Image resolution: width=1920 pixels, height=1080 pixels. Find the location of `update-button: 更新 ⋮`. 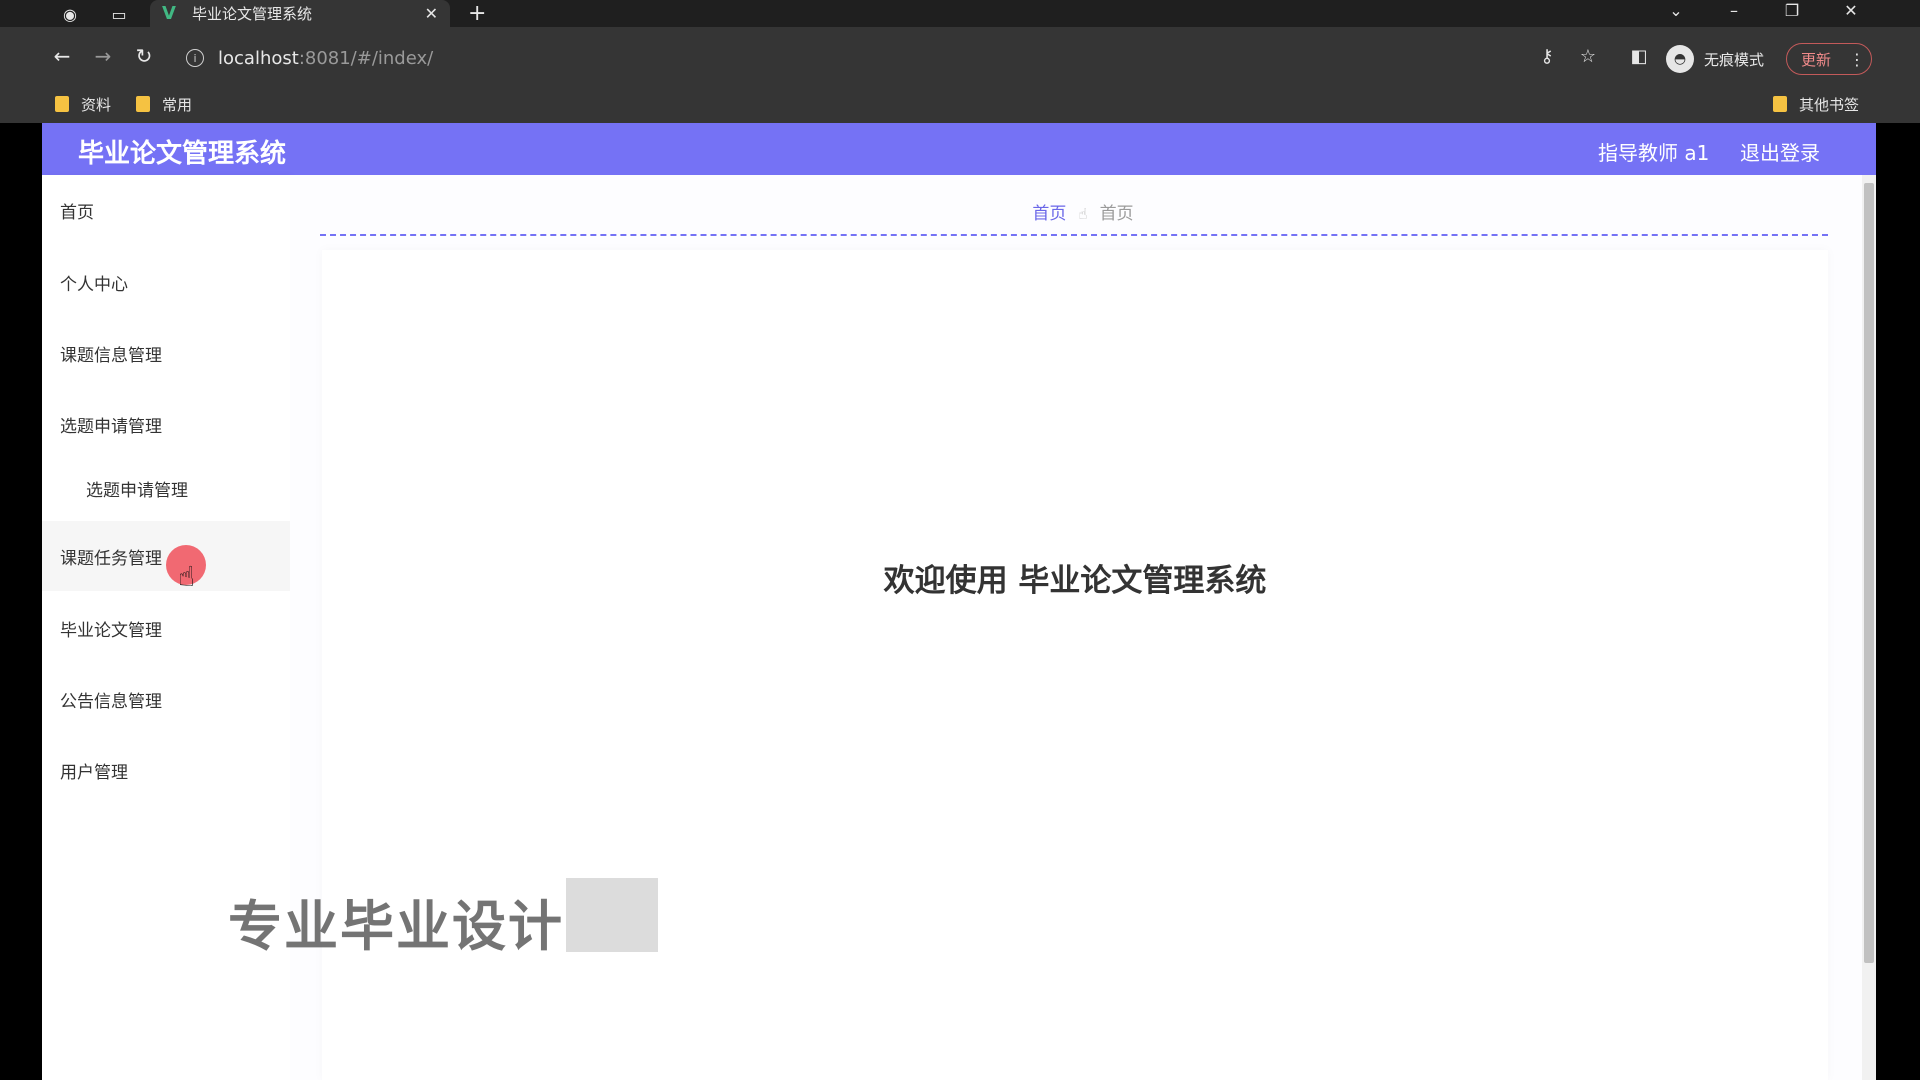

update-button: 更新 ⋮ is located at coordinates (1829, 59).